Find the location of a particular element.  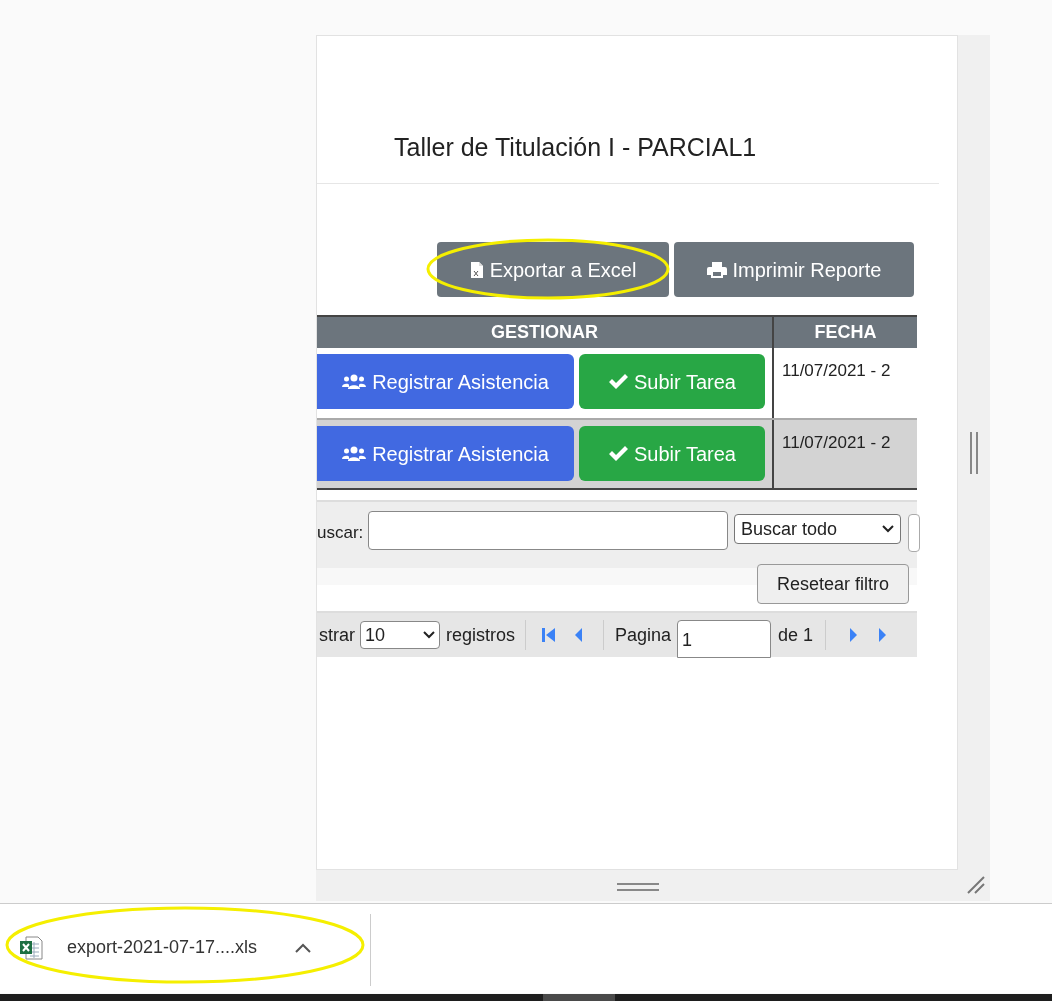

spreadsheet-file-icon is located at coordinates (31, 947).